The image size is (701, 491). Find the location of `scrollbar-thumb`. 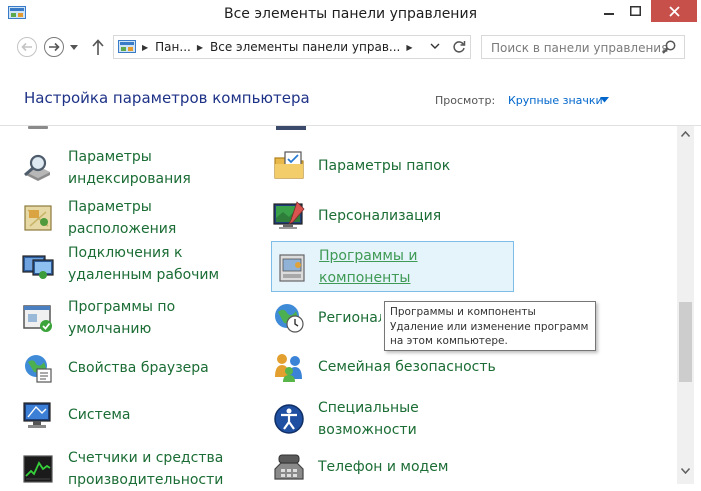

scrollbar-thumb is located at coordinates (685, 342).